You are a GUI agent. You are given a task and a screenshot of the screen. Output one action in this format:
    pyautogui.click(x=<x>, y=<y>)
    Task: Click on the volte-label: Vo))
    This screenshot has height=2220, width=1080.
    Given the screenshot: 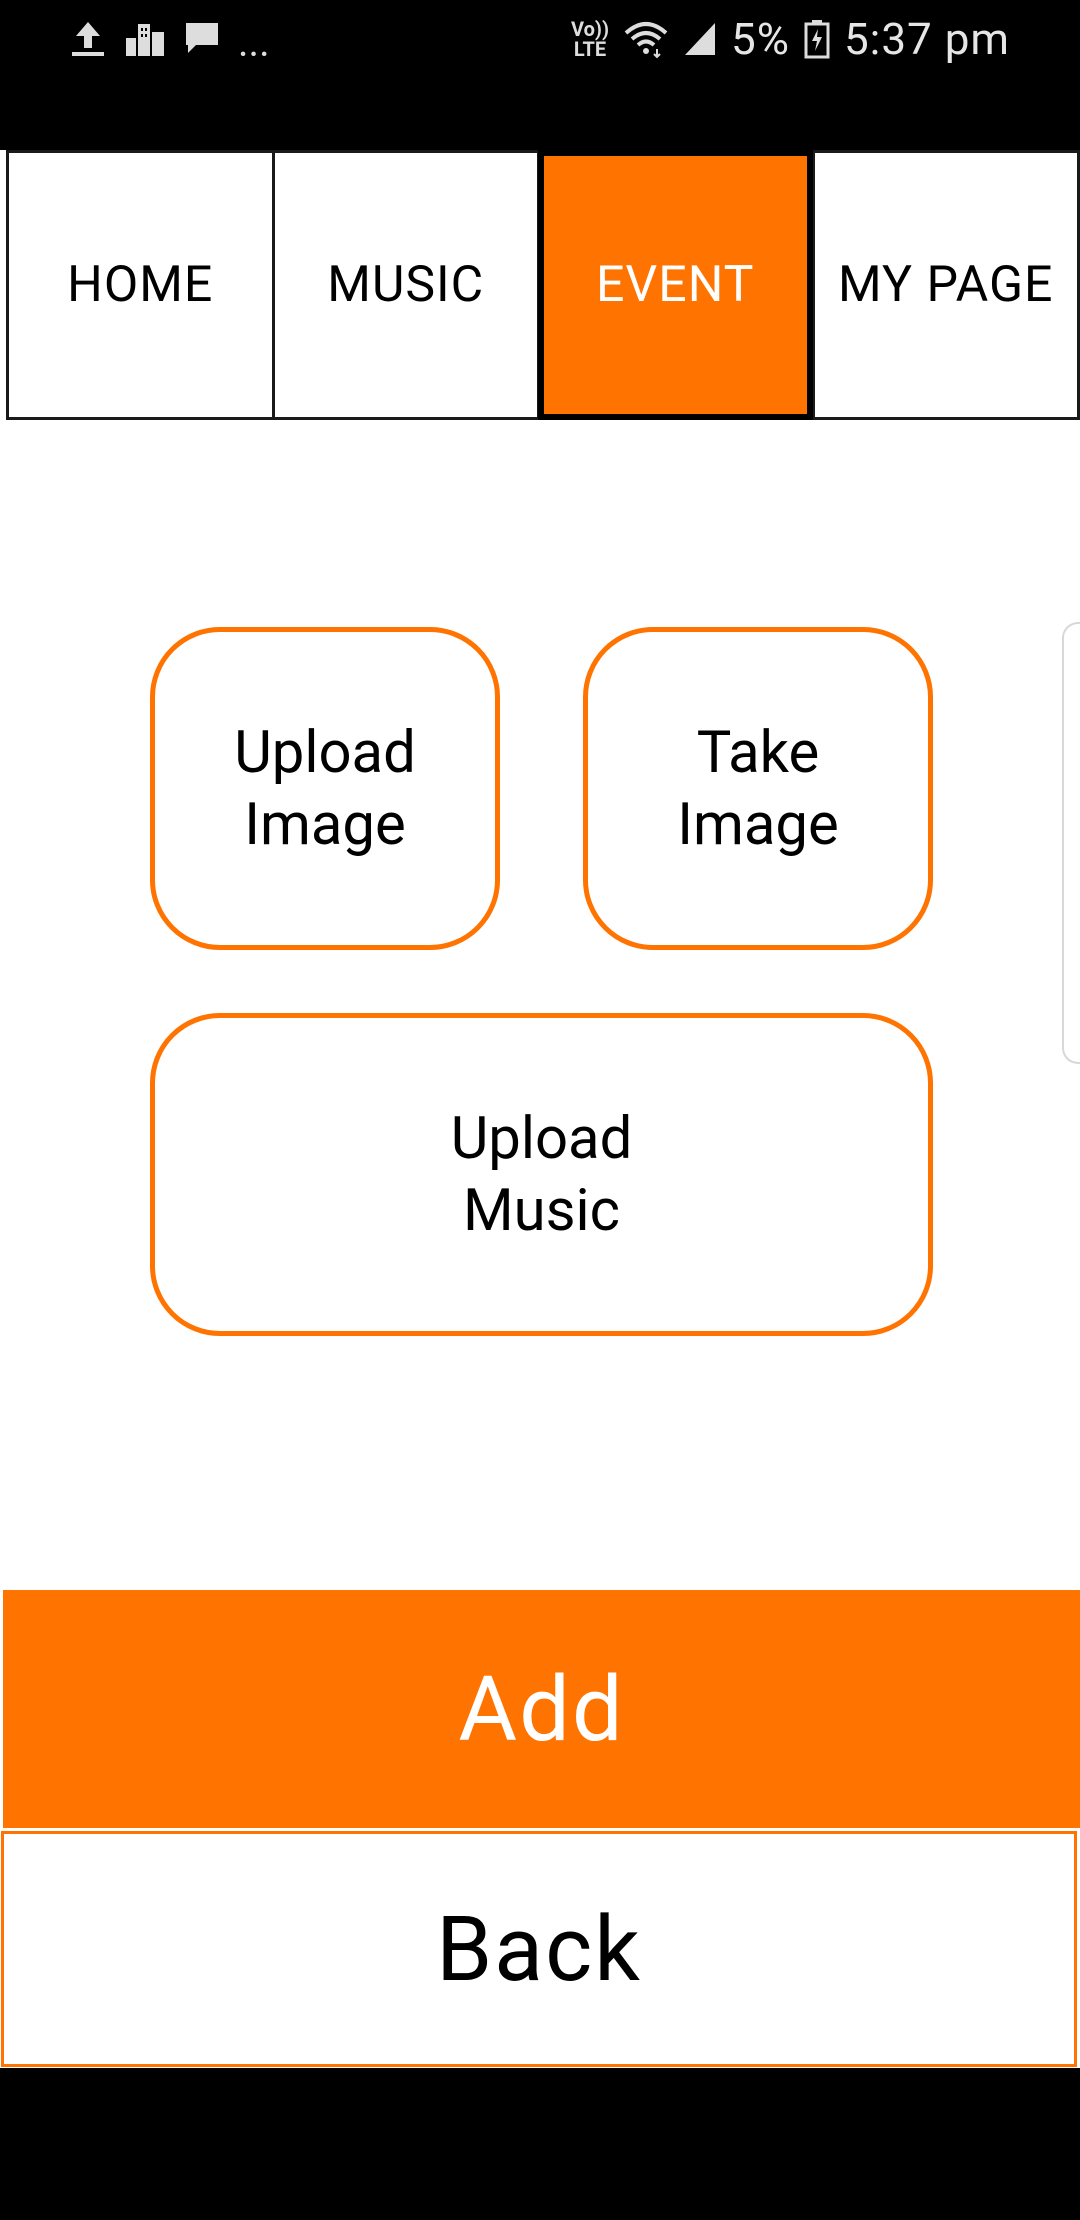 What is the action you would take?
    pyautogui.click(x=590, y=29)
    